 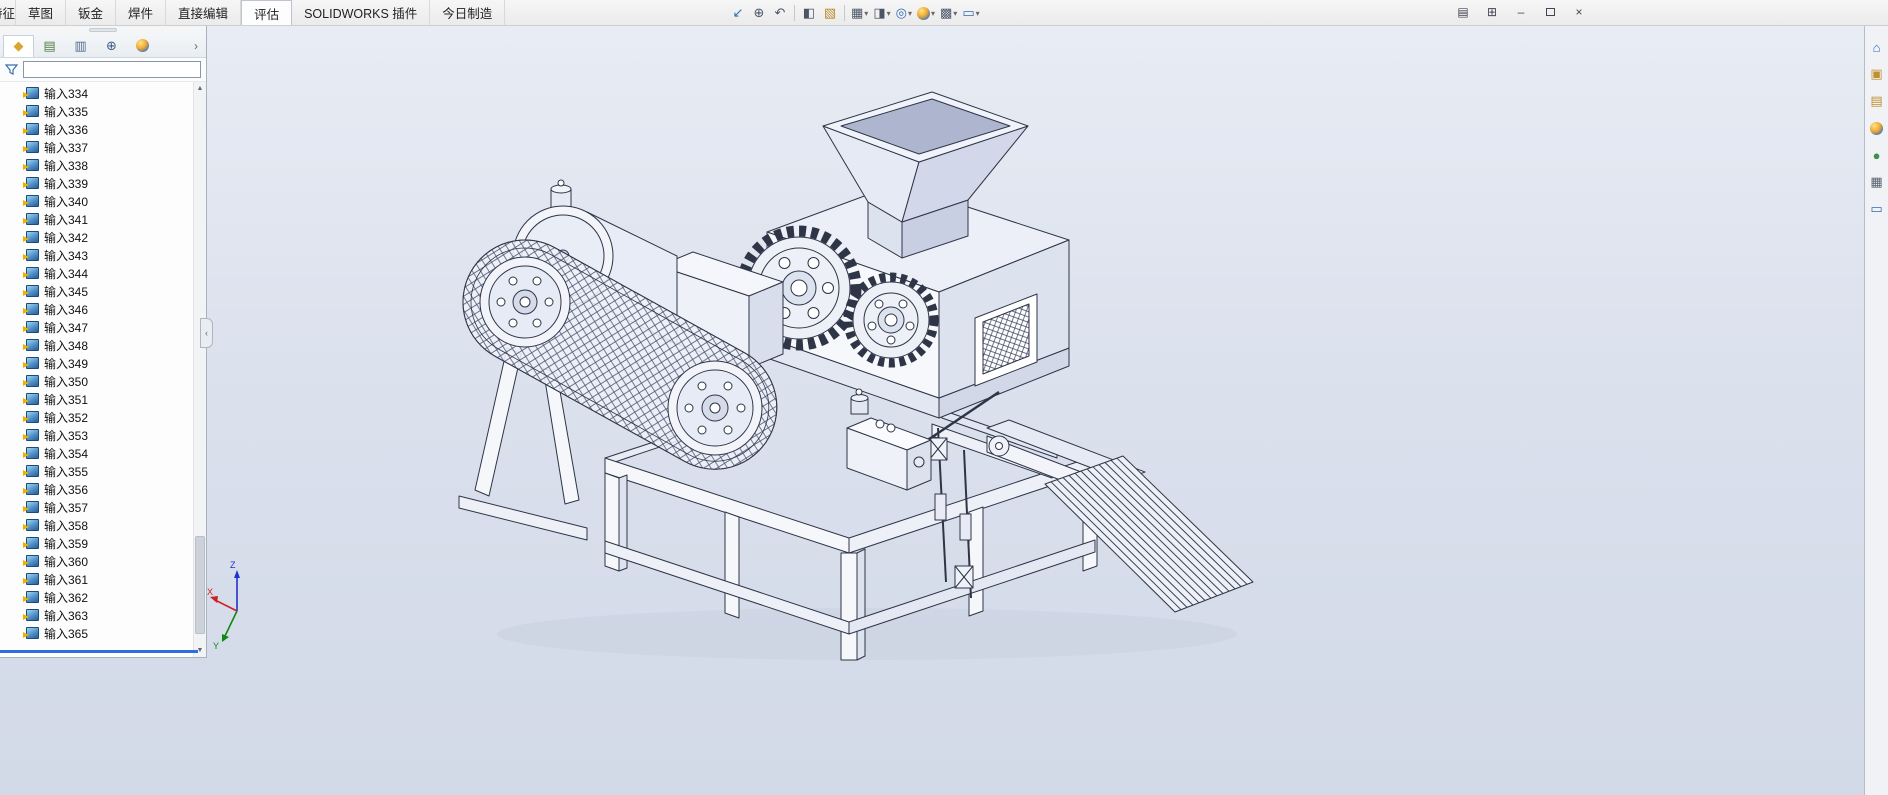 I want to click on tree-item: 输入356, so click(x=103, y=489).